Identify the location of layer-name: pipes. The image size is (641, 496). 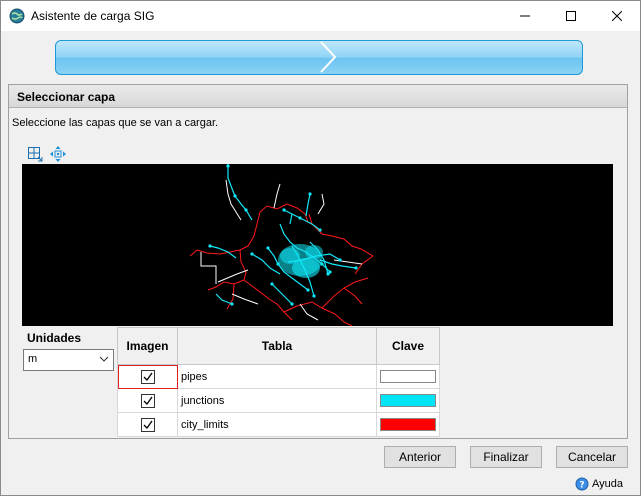
(277, 376).